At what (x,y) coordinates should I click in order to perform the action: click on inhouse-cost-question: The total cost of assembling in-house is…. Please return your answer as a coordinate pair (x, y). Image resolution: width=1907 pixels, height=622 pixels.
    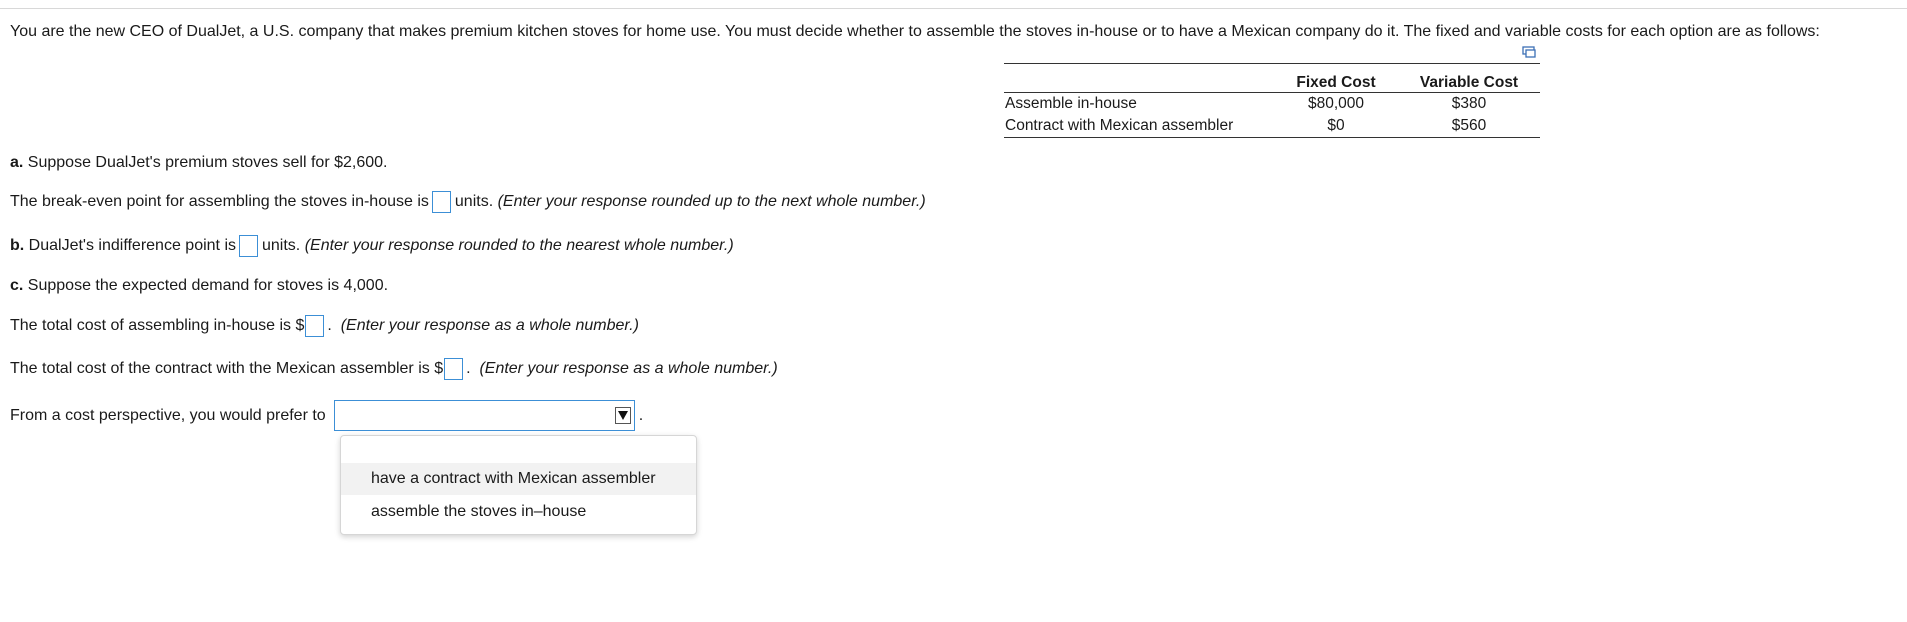
    Looking at the image, I should click on (324, 326).